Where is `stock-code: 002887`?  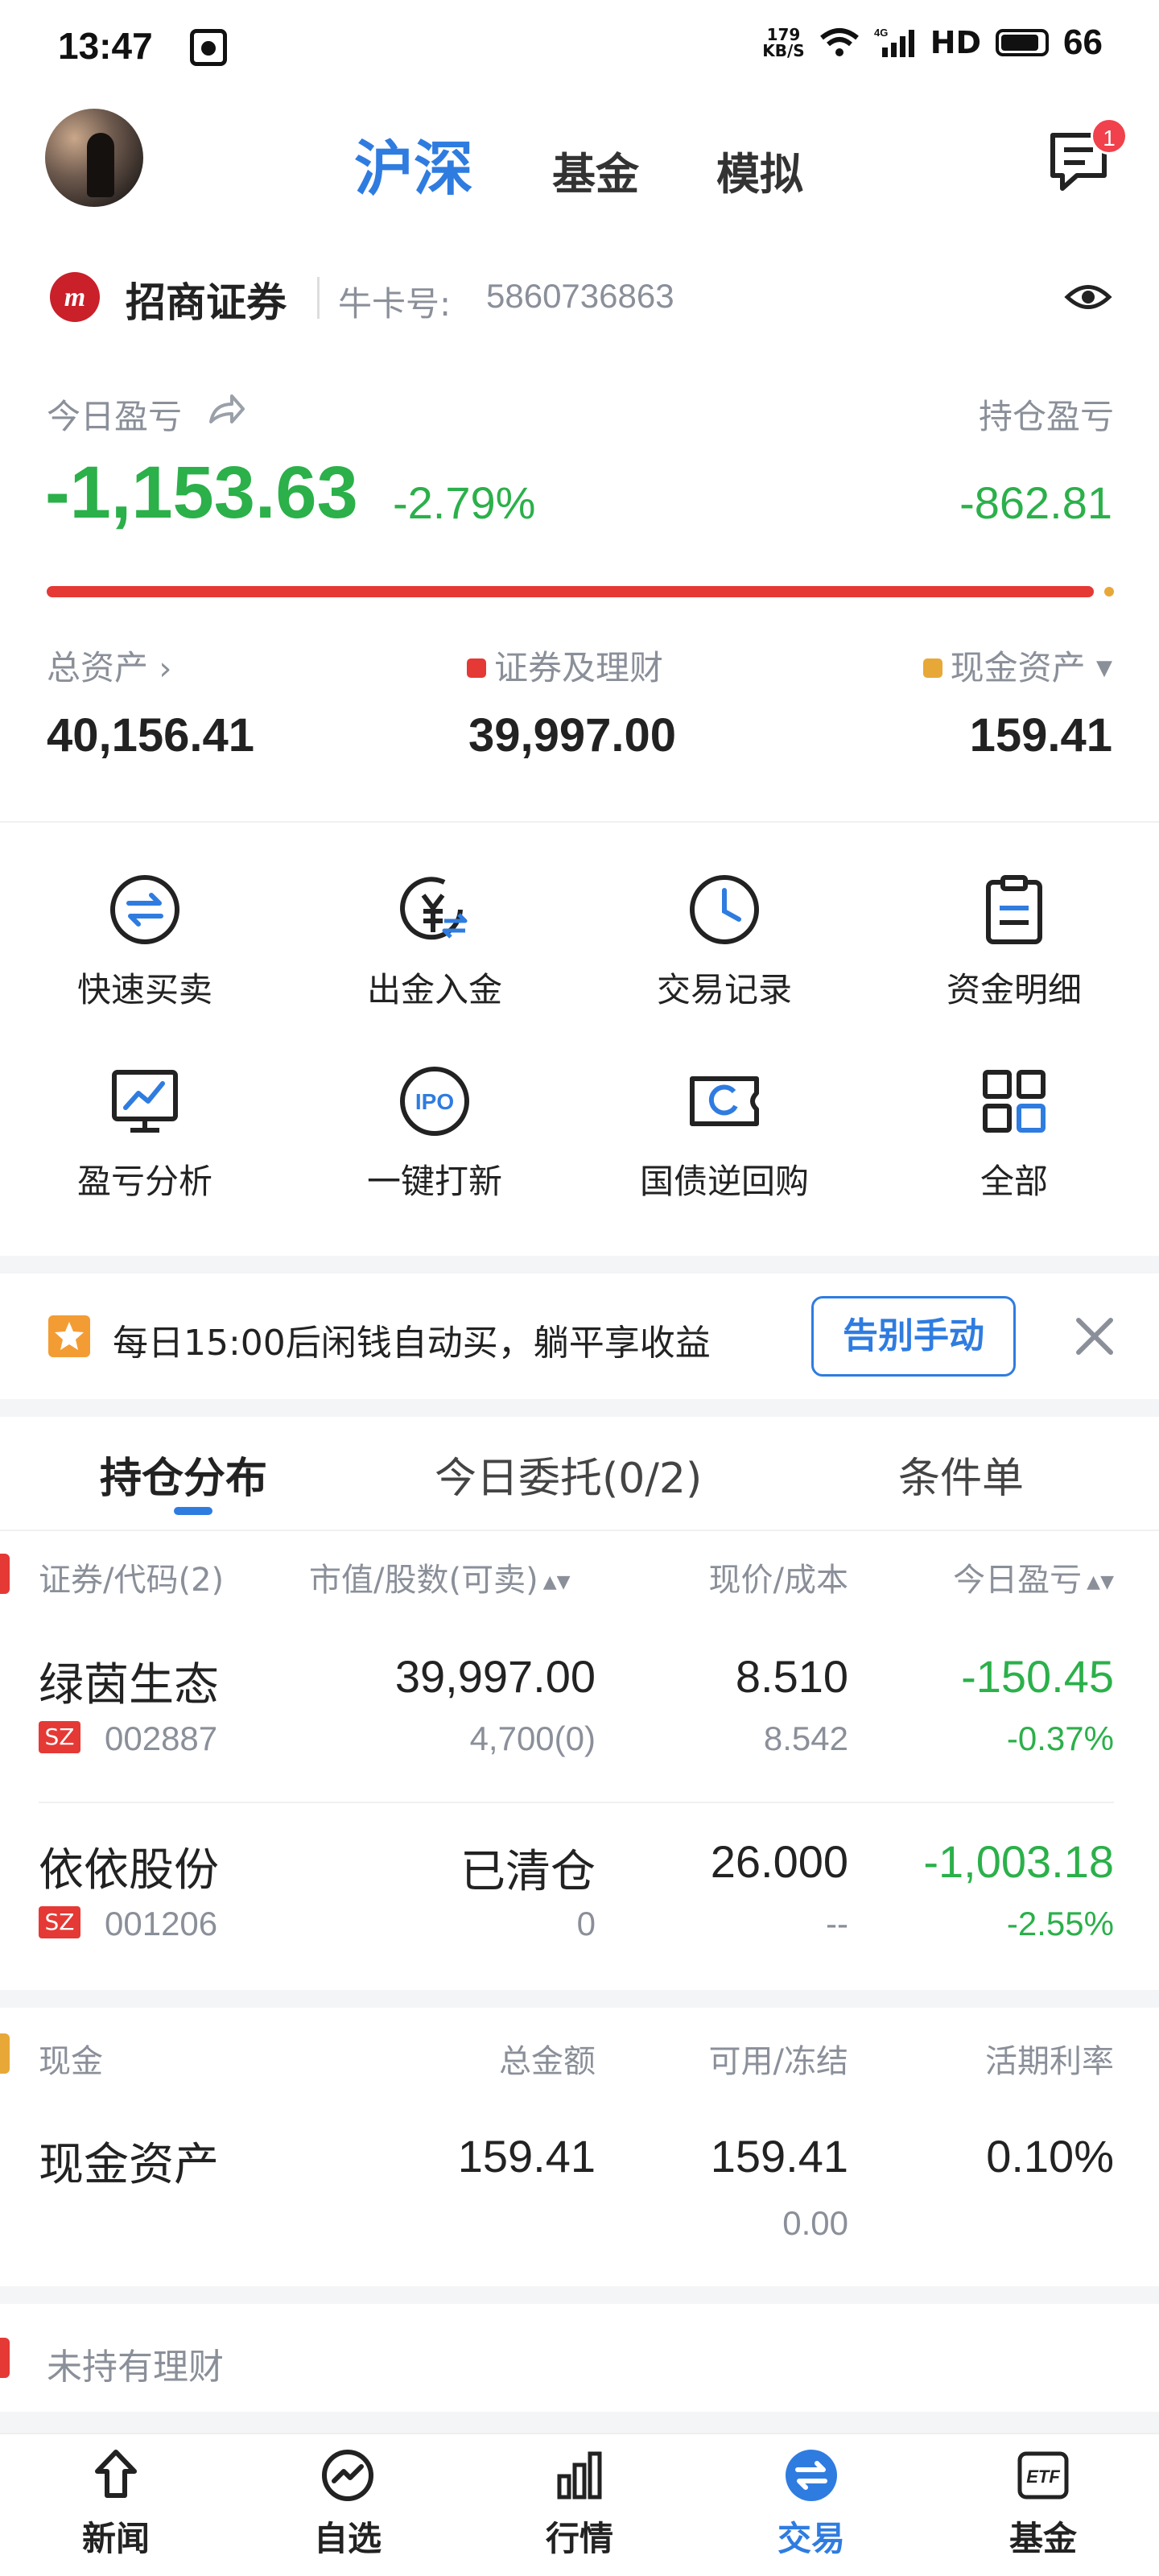 stock-code: 002887 is located at coordinates (161, 1738).